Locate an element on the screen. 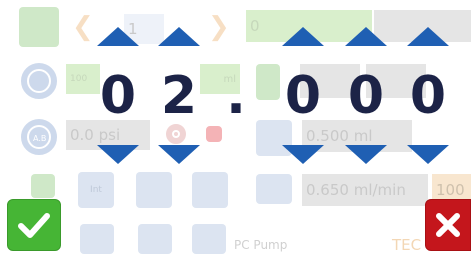  digit-6: 0 is located at coordinates (428, 96).